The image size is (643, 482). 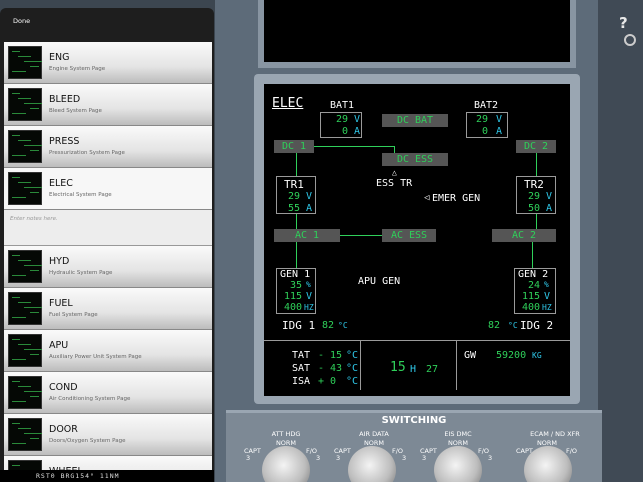 I want to click on gen1-line, so click(x=296, y=255).